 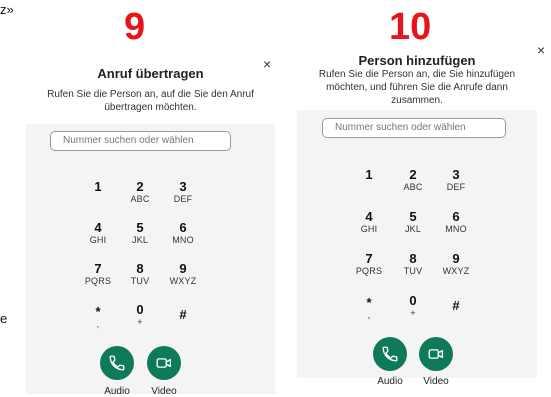 I want to click on panel-title: Anruf übertragen, so click(x=150, y=73).